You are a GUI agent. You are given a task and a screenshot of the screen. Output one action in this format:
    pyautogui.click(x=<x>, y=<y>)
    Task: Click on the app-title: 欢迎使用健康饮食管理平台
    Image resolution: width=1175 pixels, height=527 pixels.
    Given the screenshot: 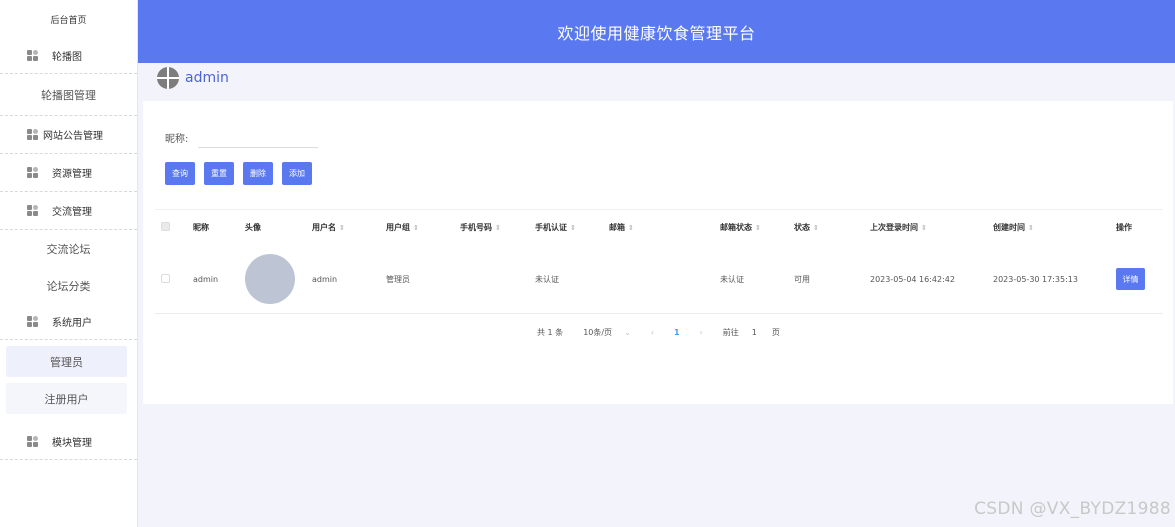 What is the action you would take?
    pyautogui.click(x=656, y=33)
    